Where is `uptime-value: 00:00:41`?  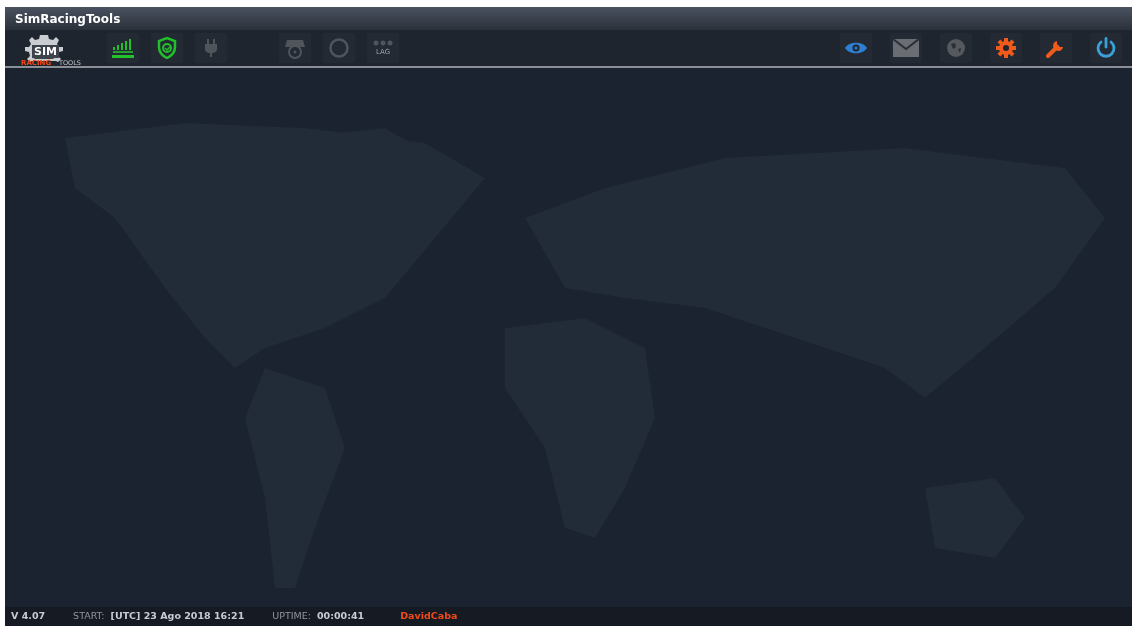
uptime-value: 00:00:41 is located at coordinates (340, 616).